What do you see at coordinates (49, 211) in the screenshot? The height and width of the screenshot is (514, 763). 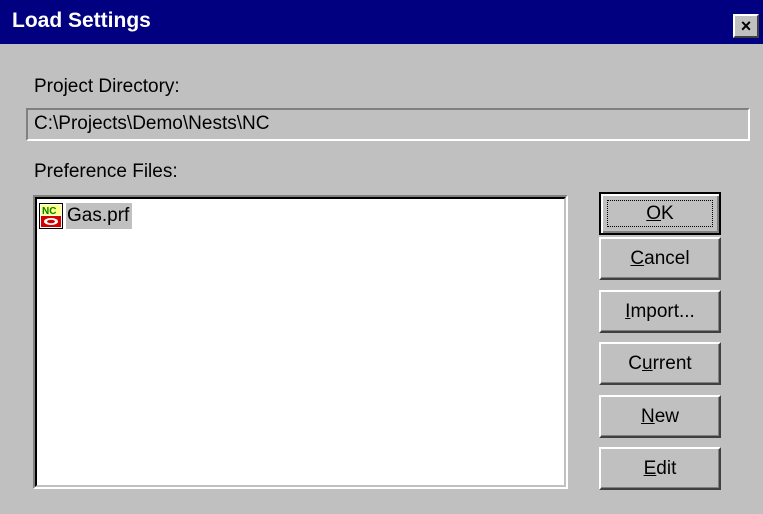 I see `svg-text: NC` at bounding box center [49, 211].